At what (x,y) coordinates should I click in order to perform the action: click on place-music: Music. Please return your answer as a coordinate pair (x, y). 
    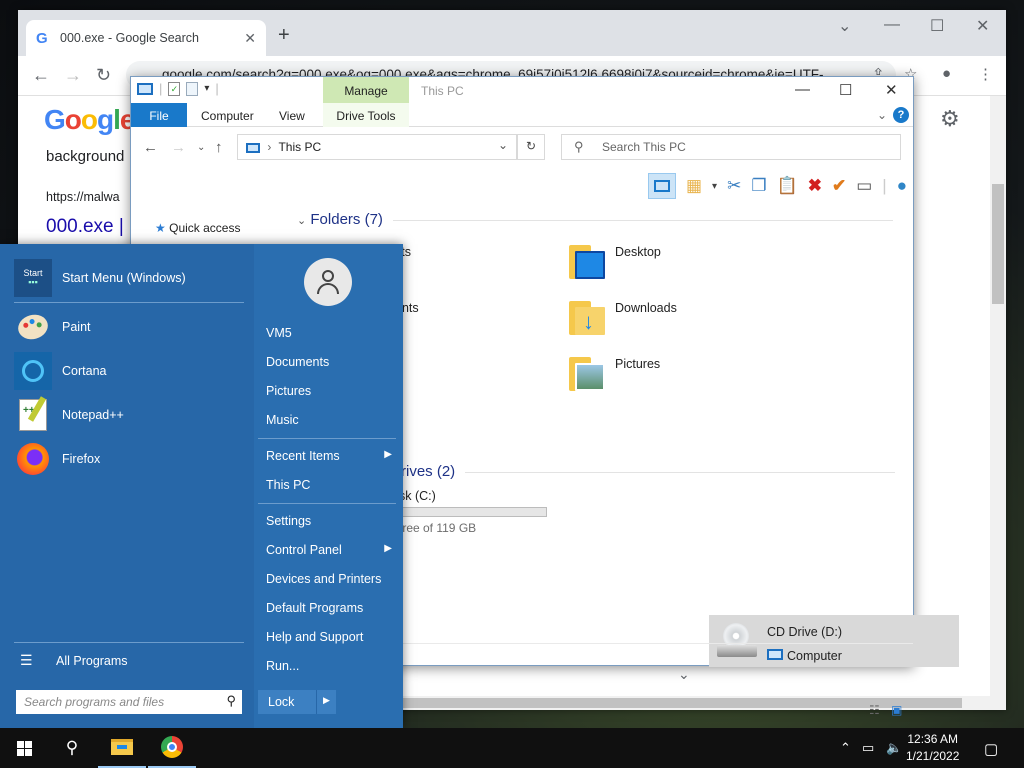
    Looking at the image, I should click on (331, 420).